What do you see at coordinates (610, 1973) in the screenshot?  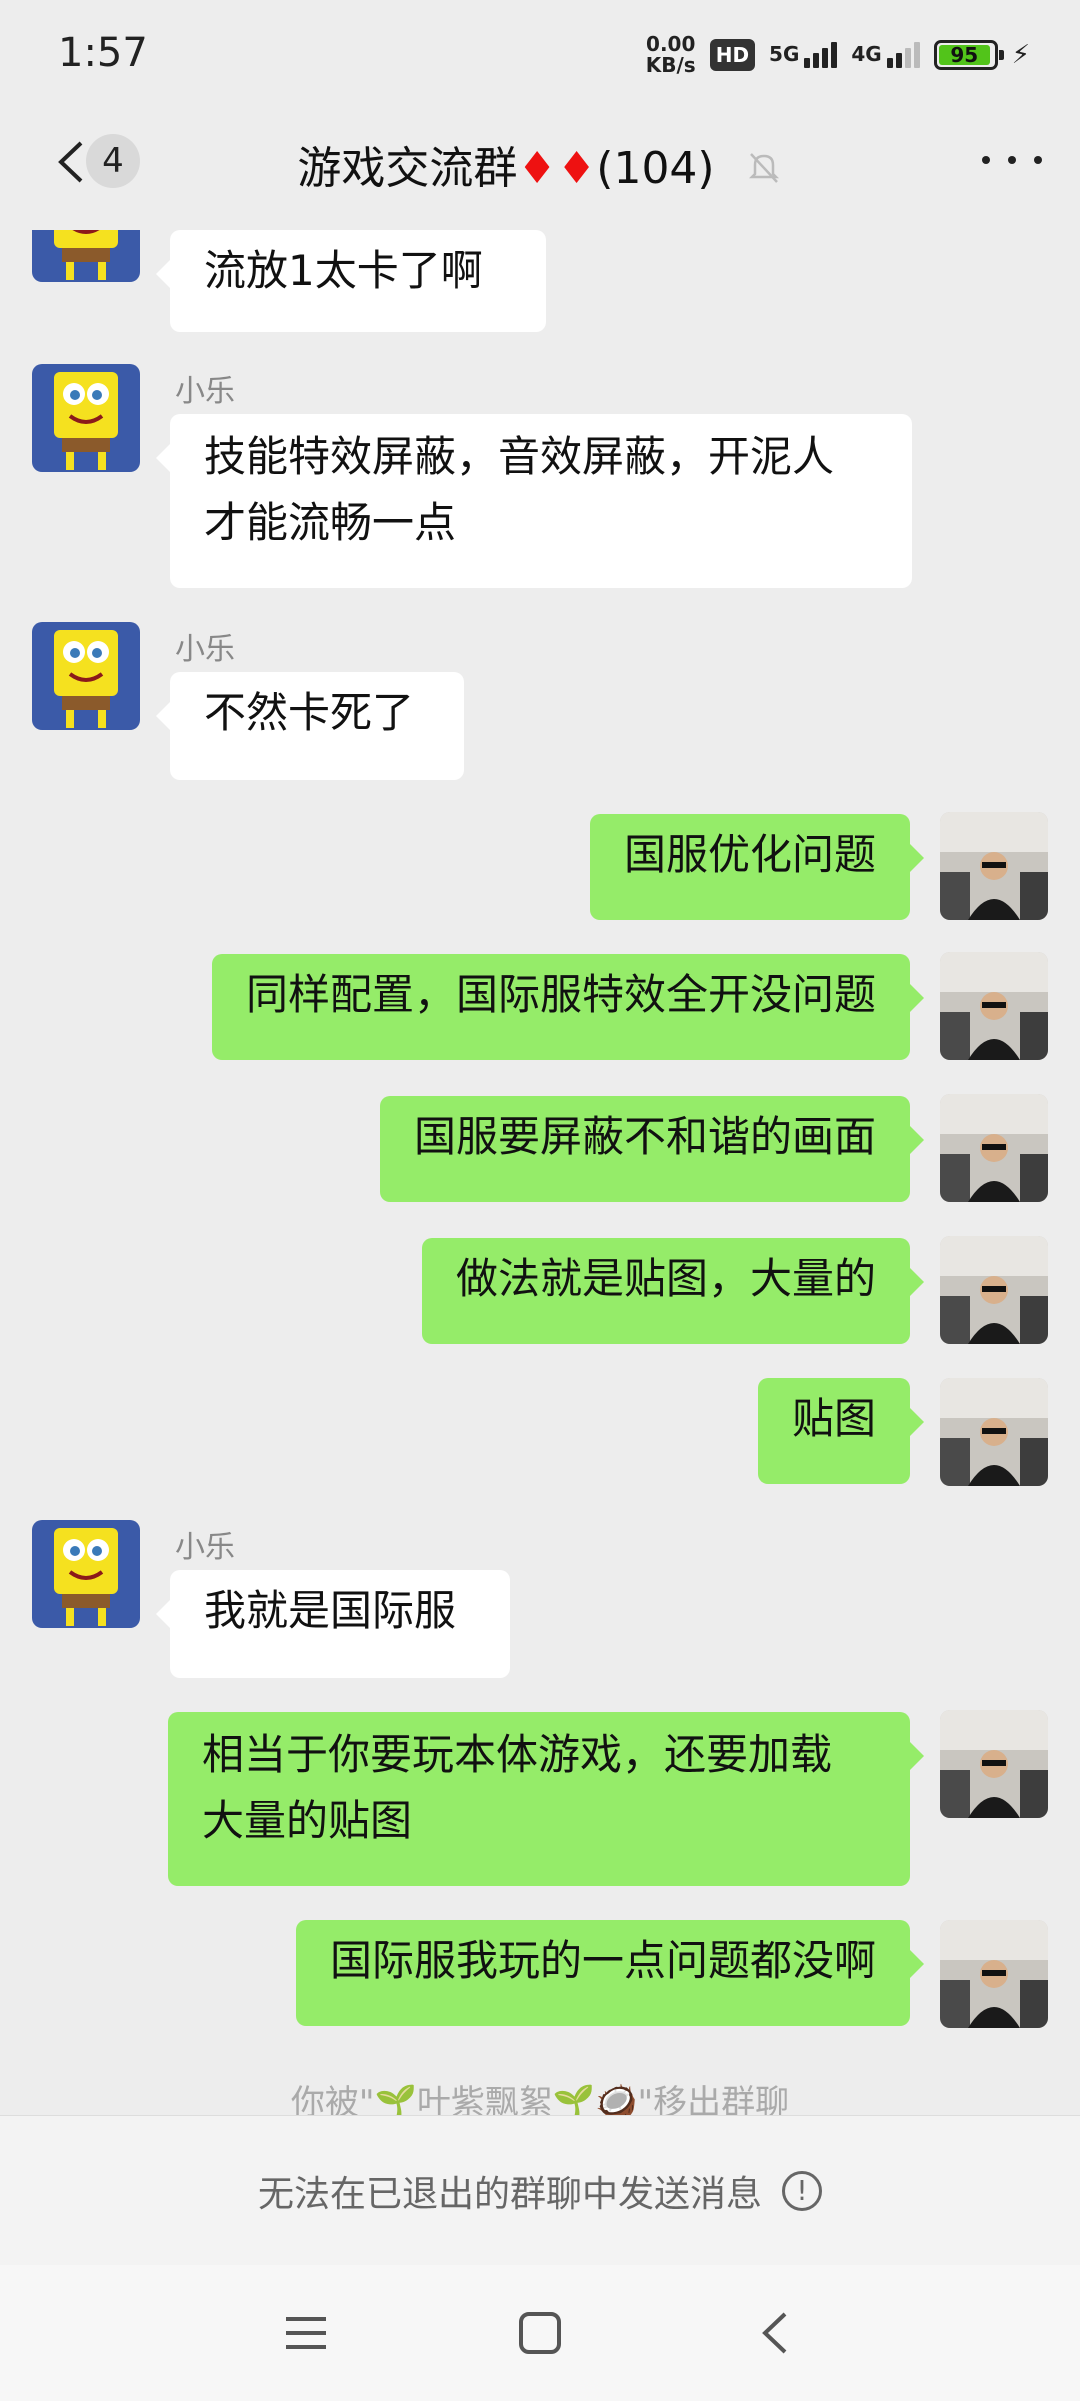 I see `message-bubble-self: 国际服我玩的一点问题都没啊` at bounding box center [610, 1973].